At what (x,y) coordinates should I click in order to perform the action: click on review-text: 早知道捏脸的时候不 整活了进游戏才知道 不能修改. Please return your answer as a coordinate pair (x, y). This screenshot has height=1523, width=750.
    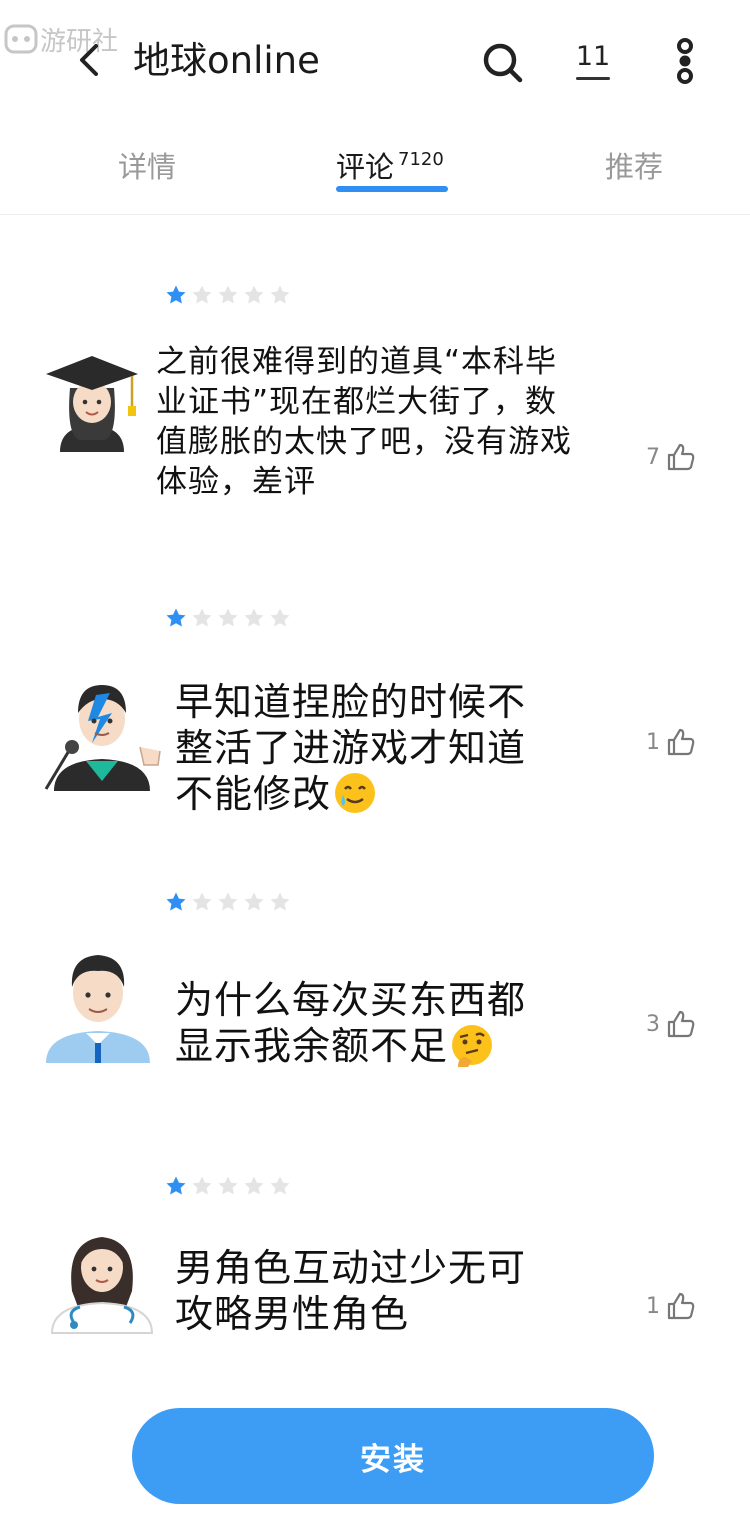
    Looking at the image, I should click on (351, 748).